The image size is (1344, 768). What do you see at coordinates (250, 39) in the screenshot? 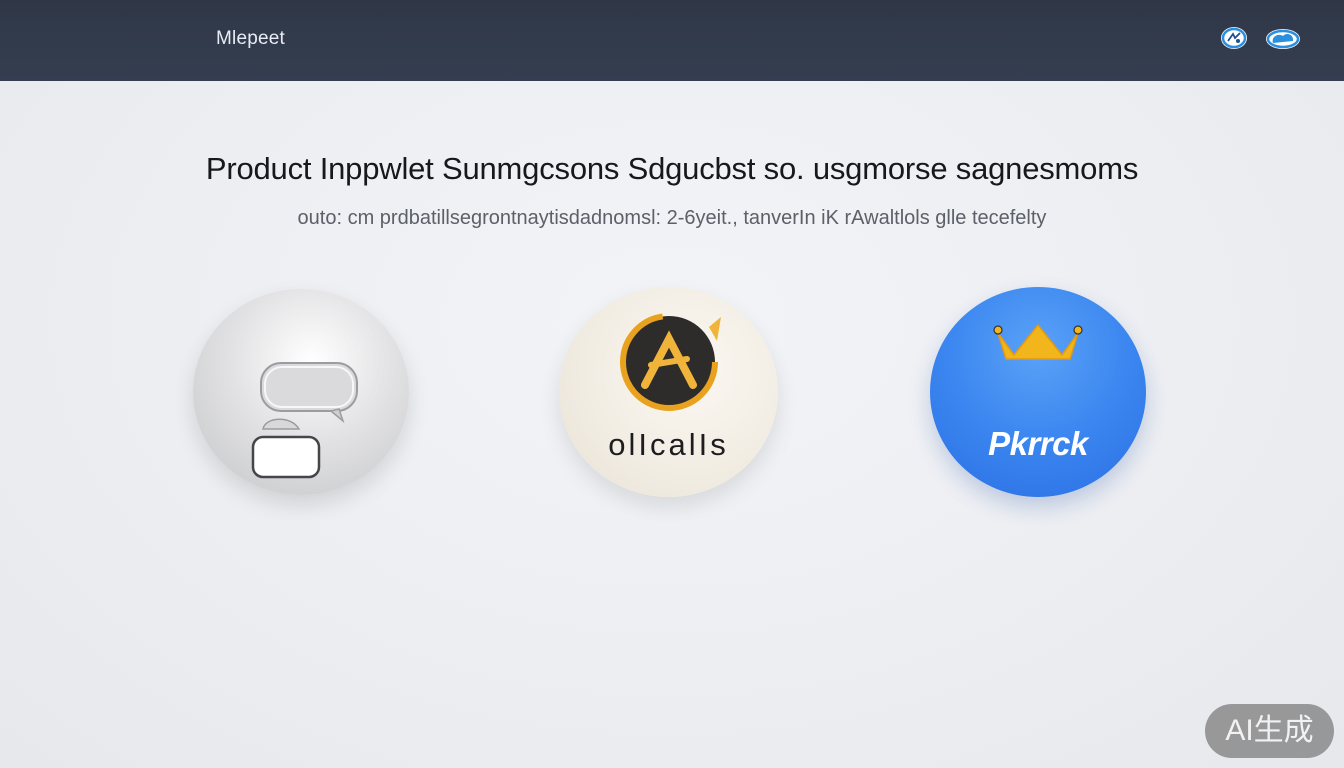
I see `brand-name: Mlepeet` at bounding box center [250, 39].